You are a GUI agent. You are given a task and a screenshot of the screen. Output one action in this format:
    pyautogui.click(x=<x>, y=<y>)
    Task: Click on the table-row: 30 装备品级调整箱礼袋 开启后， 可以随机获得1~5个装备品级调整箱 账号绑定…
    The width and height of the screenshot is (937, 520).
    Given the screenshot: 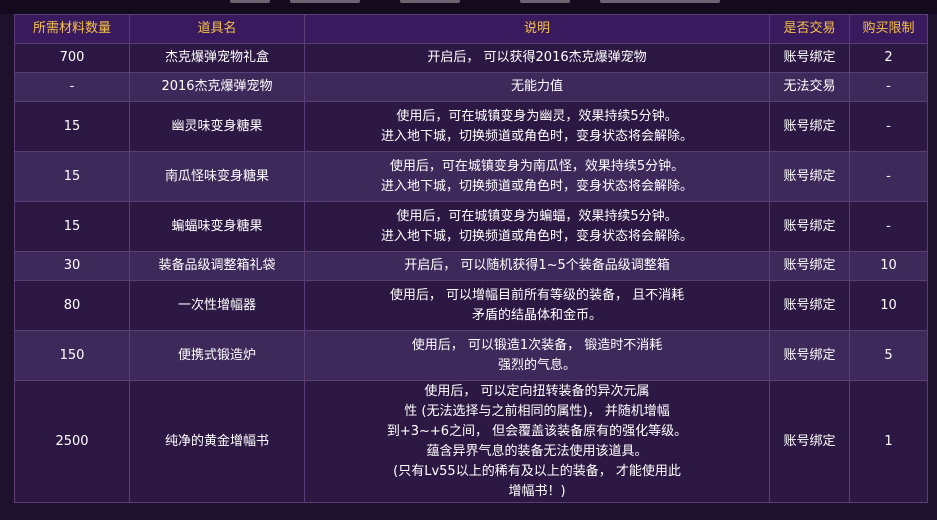 What is the action you would take?
    pyautogui.click(x=471, y=266)
    